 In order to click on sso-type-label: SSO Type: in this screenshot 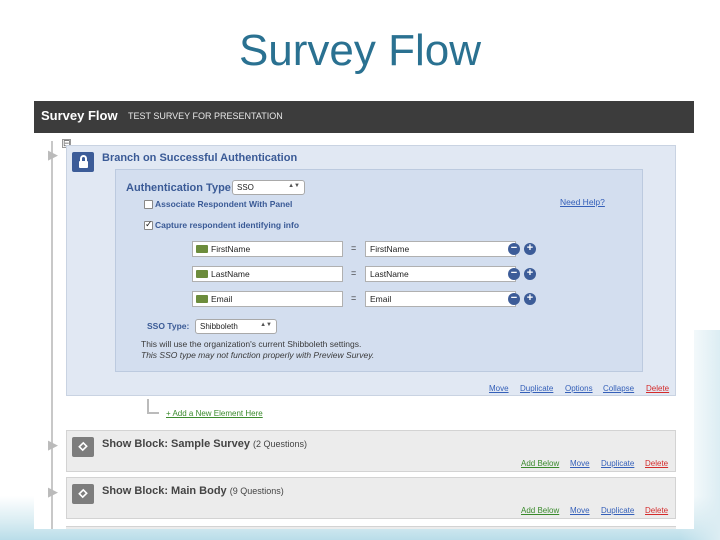, I will do `click(168, 326)`.